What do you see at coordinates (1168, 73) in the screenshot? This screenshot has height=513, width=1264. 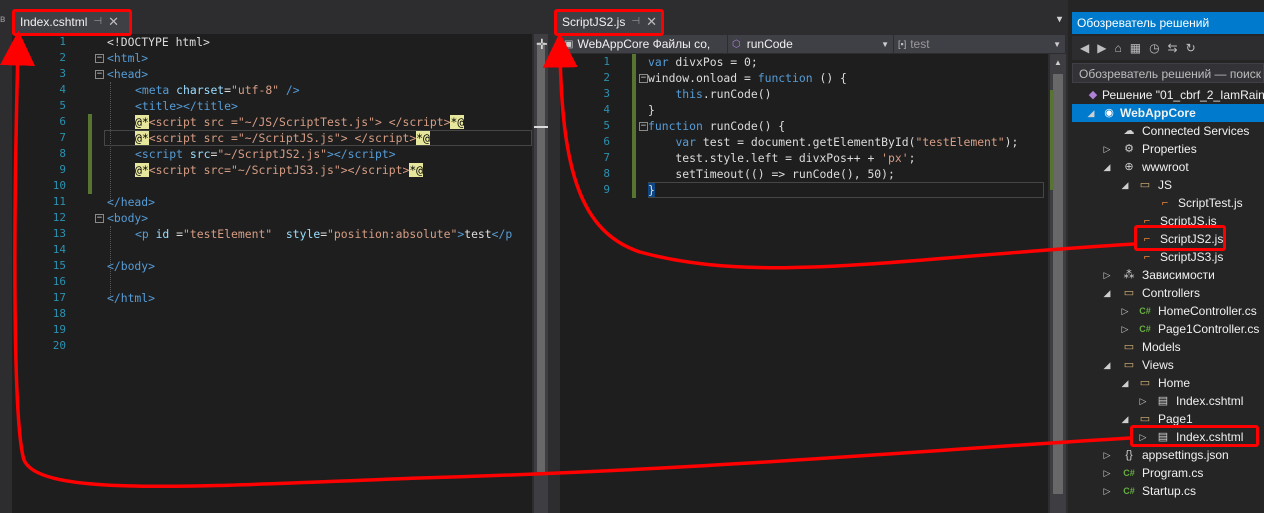 I see `solution-search-input: Обозреватель решений — поиск` at bounding box center [1168, 73].